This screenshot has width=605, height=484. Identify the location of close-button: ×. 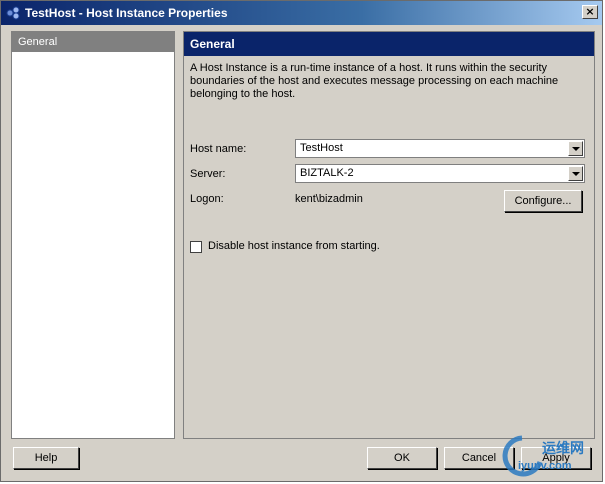
(590, 12).